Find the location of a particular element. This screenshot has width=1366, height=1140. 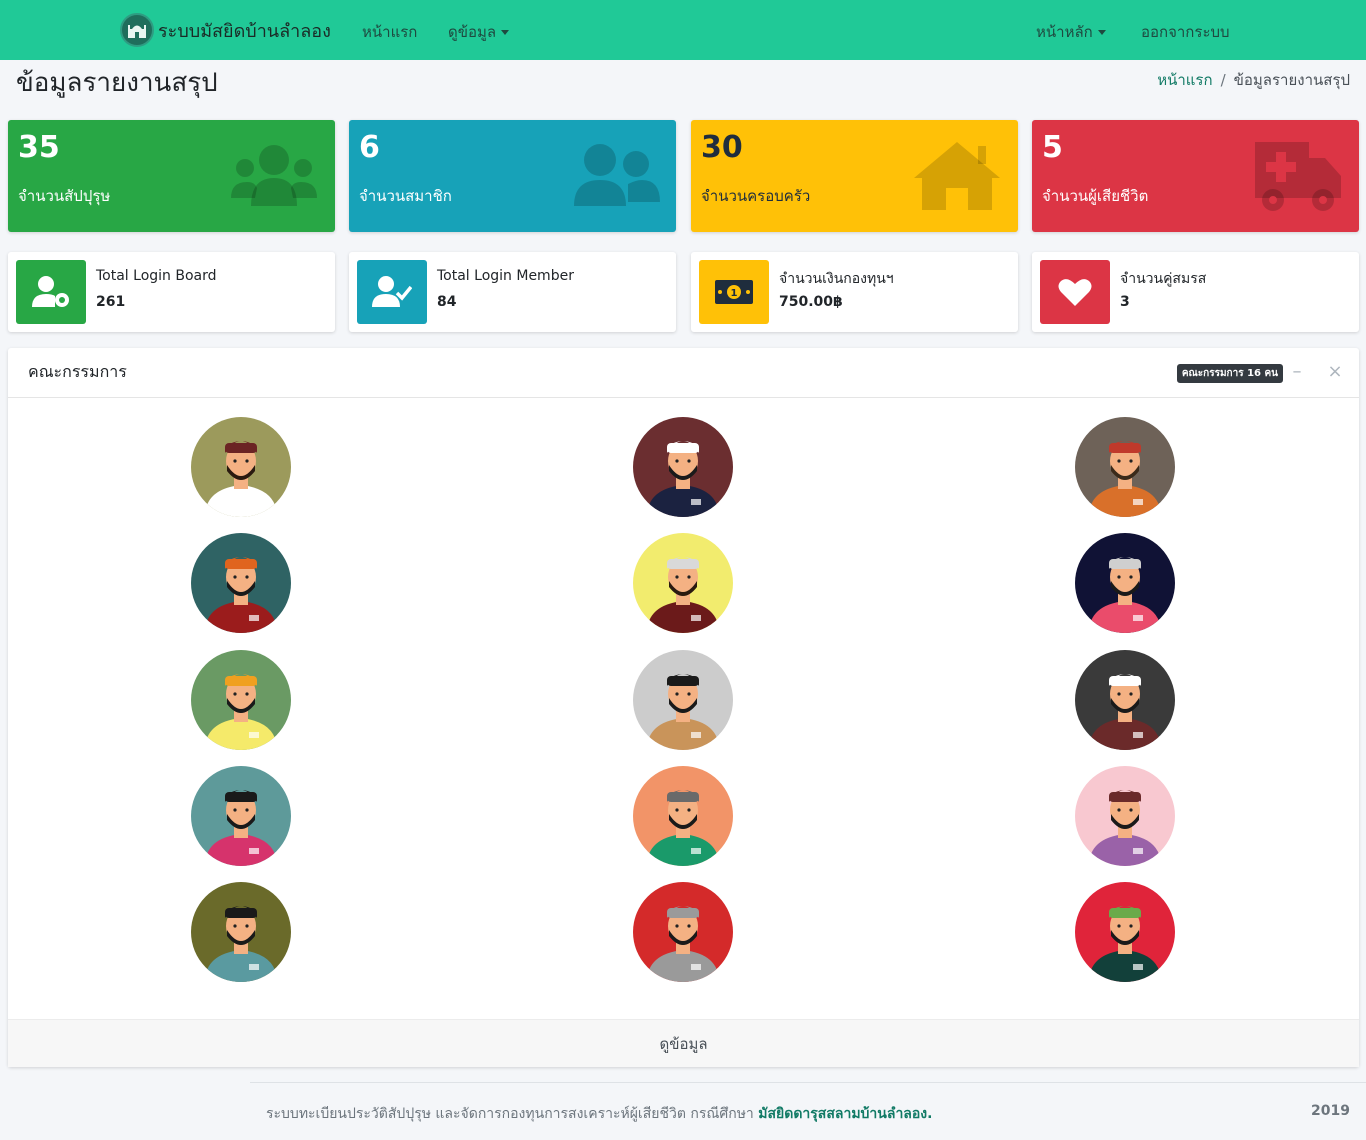

brand: ระบบมัสยิดบ้านลำลอง is located at coordinates (225, 30).